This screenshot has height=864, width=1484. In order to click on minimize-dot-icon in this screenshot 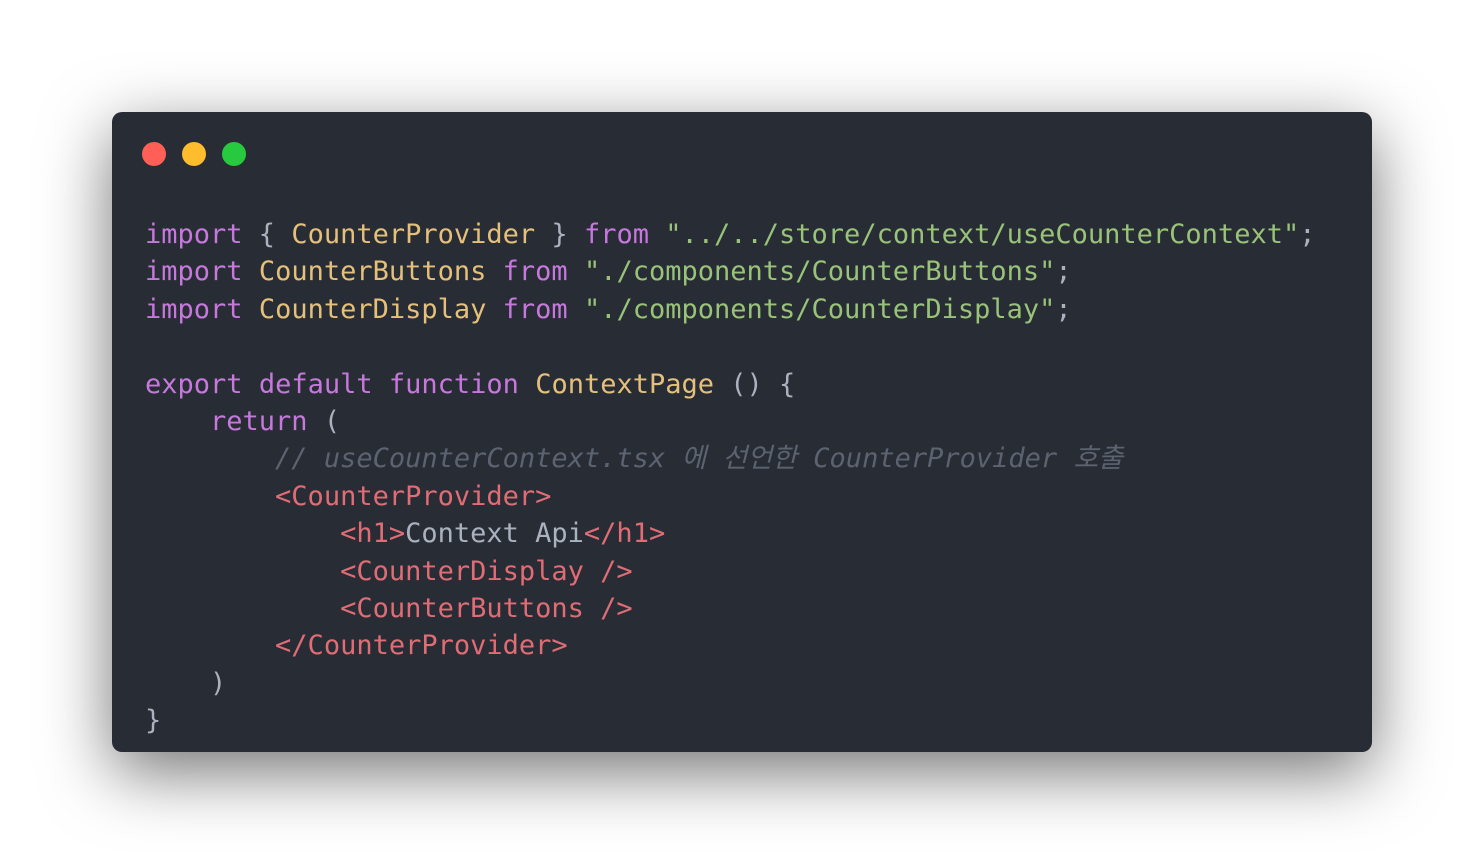, I will do `click(194, 154)`.